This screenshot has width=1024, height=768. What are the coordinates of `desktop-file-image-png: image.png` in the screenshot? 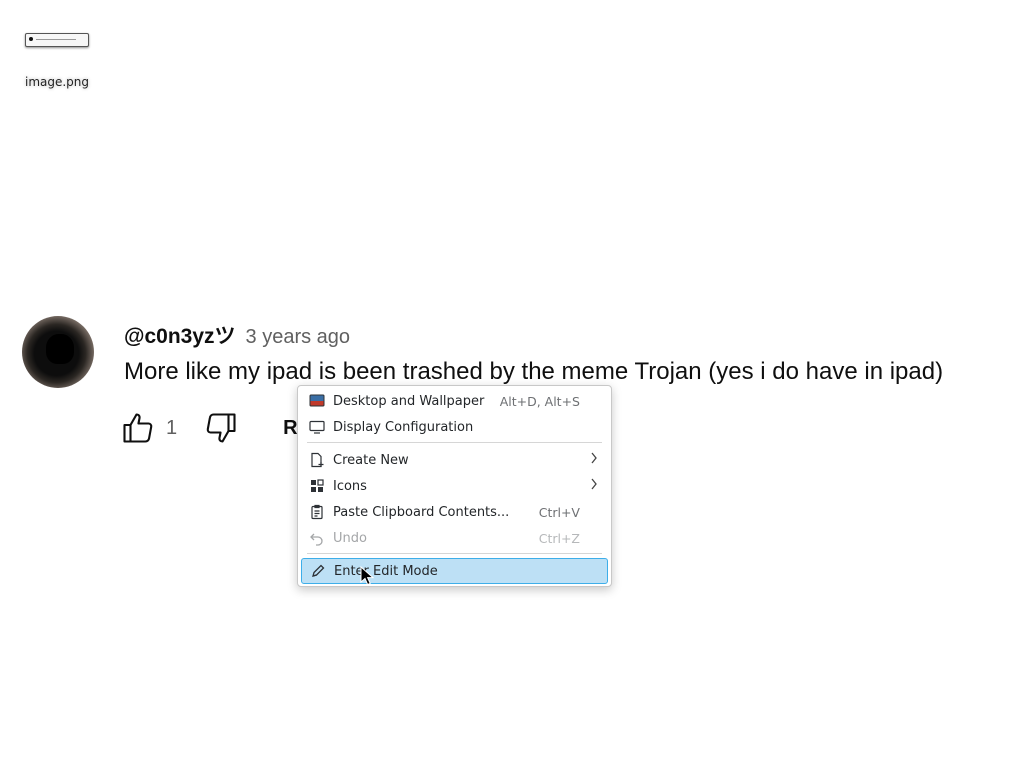 It's located at (57, 64).